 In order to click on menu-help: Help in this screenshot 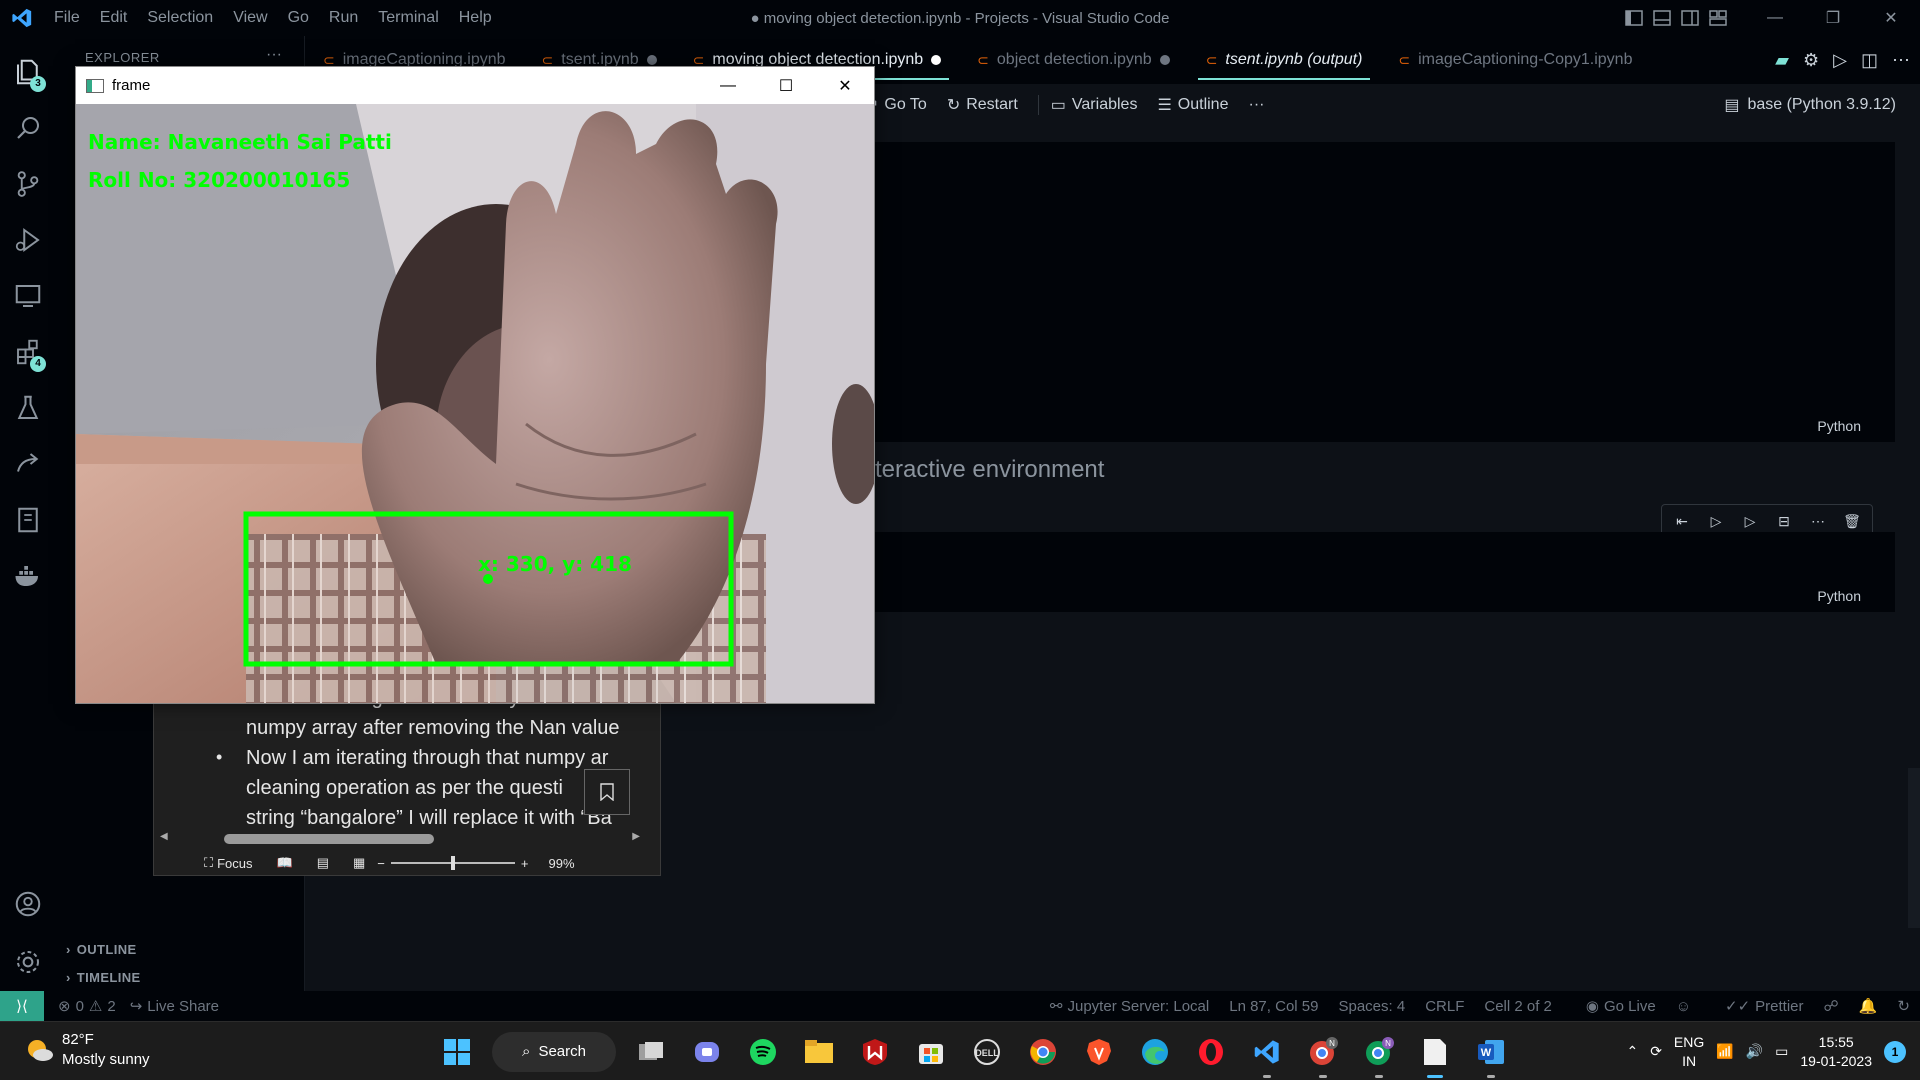, I will do `click(475, 18)`.